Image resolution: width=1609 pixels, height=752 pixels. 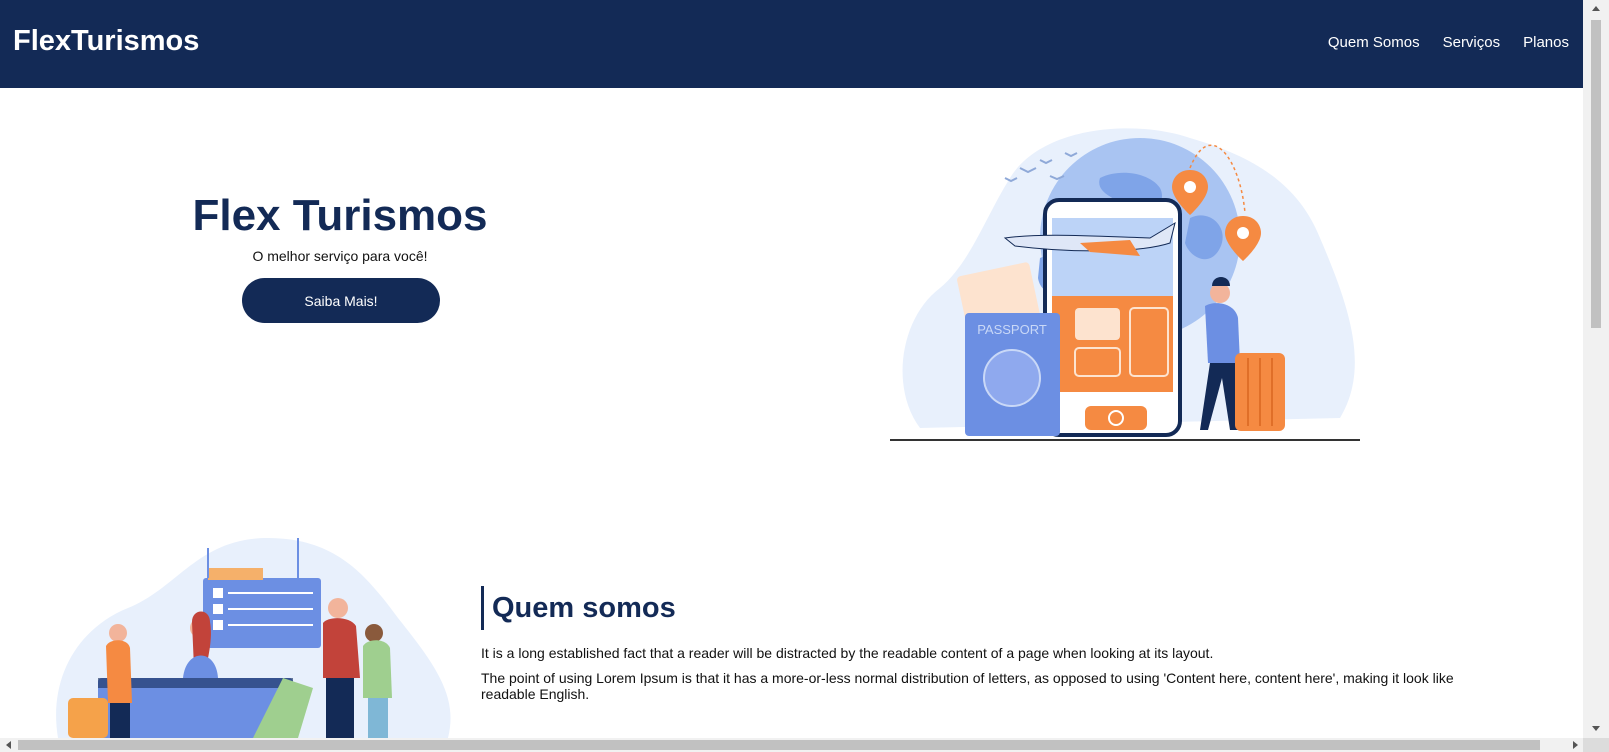 What do you see at coordinates (1125, 284) in the screenshot?
I see `travel-illustration-icon: PASSPORT` at bounding box center [1125, 284].